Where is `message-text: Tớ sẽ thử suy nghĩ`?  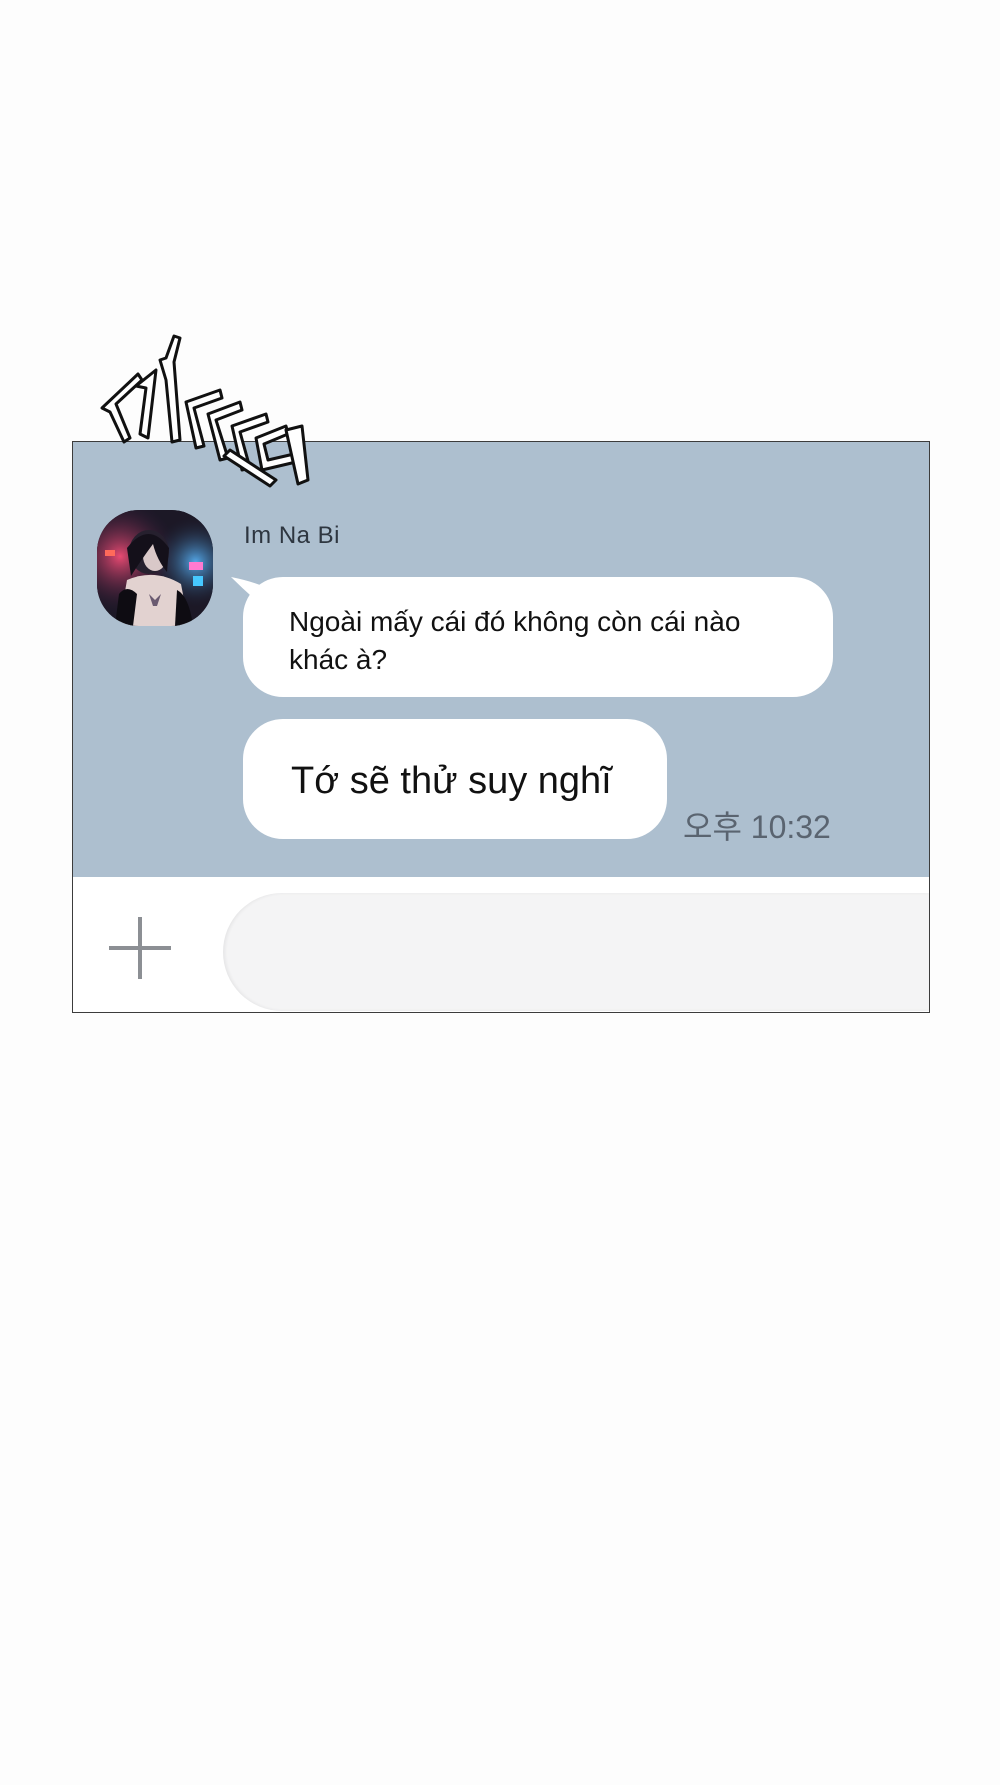 message-text: Tớ sẽ thử suy nghĩ is located at coordinates (451, 781).